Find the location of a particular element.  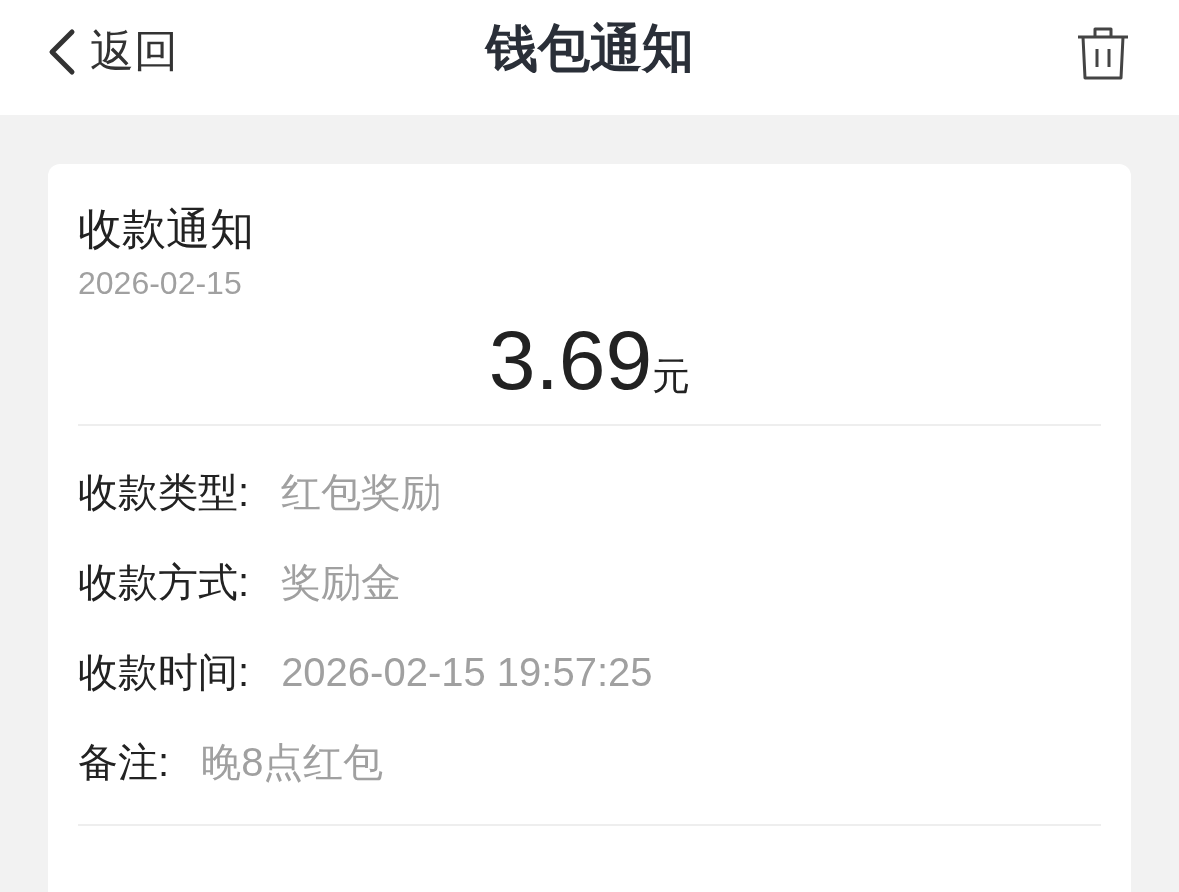

detail-value: 2026-02-15 19:57:25 is located at coordinates (467, 672).